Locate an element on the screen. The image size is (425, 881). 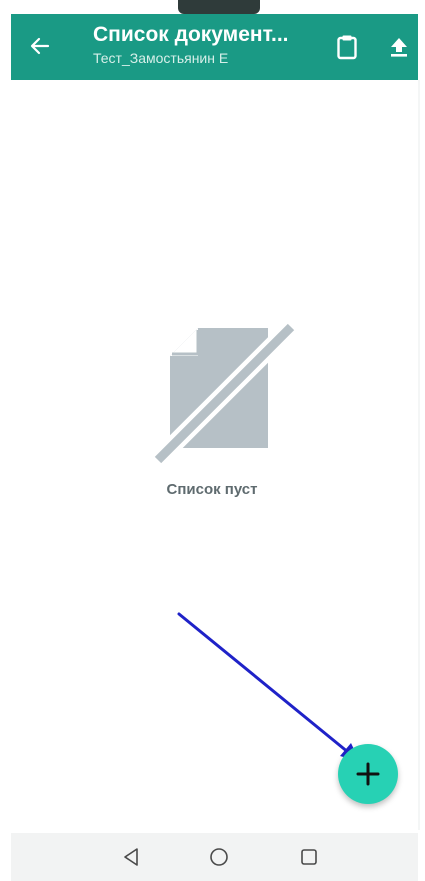
back-button is located at coordinates (40, 46).